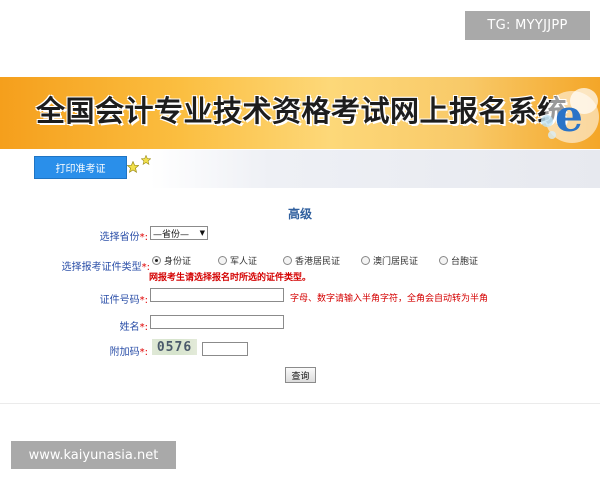 This screenshot has height=480, width=600. I want to click on name-input, so click(217, 322).